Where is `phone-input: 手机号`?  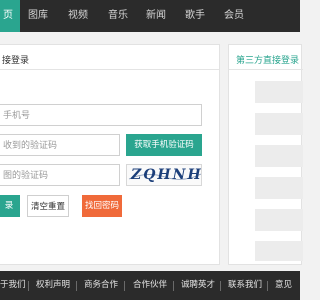
phone-input: 手机号 is located at coordinates (101, 115).